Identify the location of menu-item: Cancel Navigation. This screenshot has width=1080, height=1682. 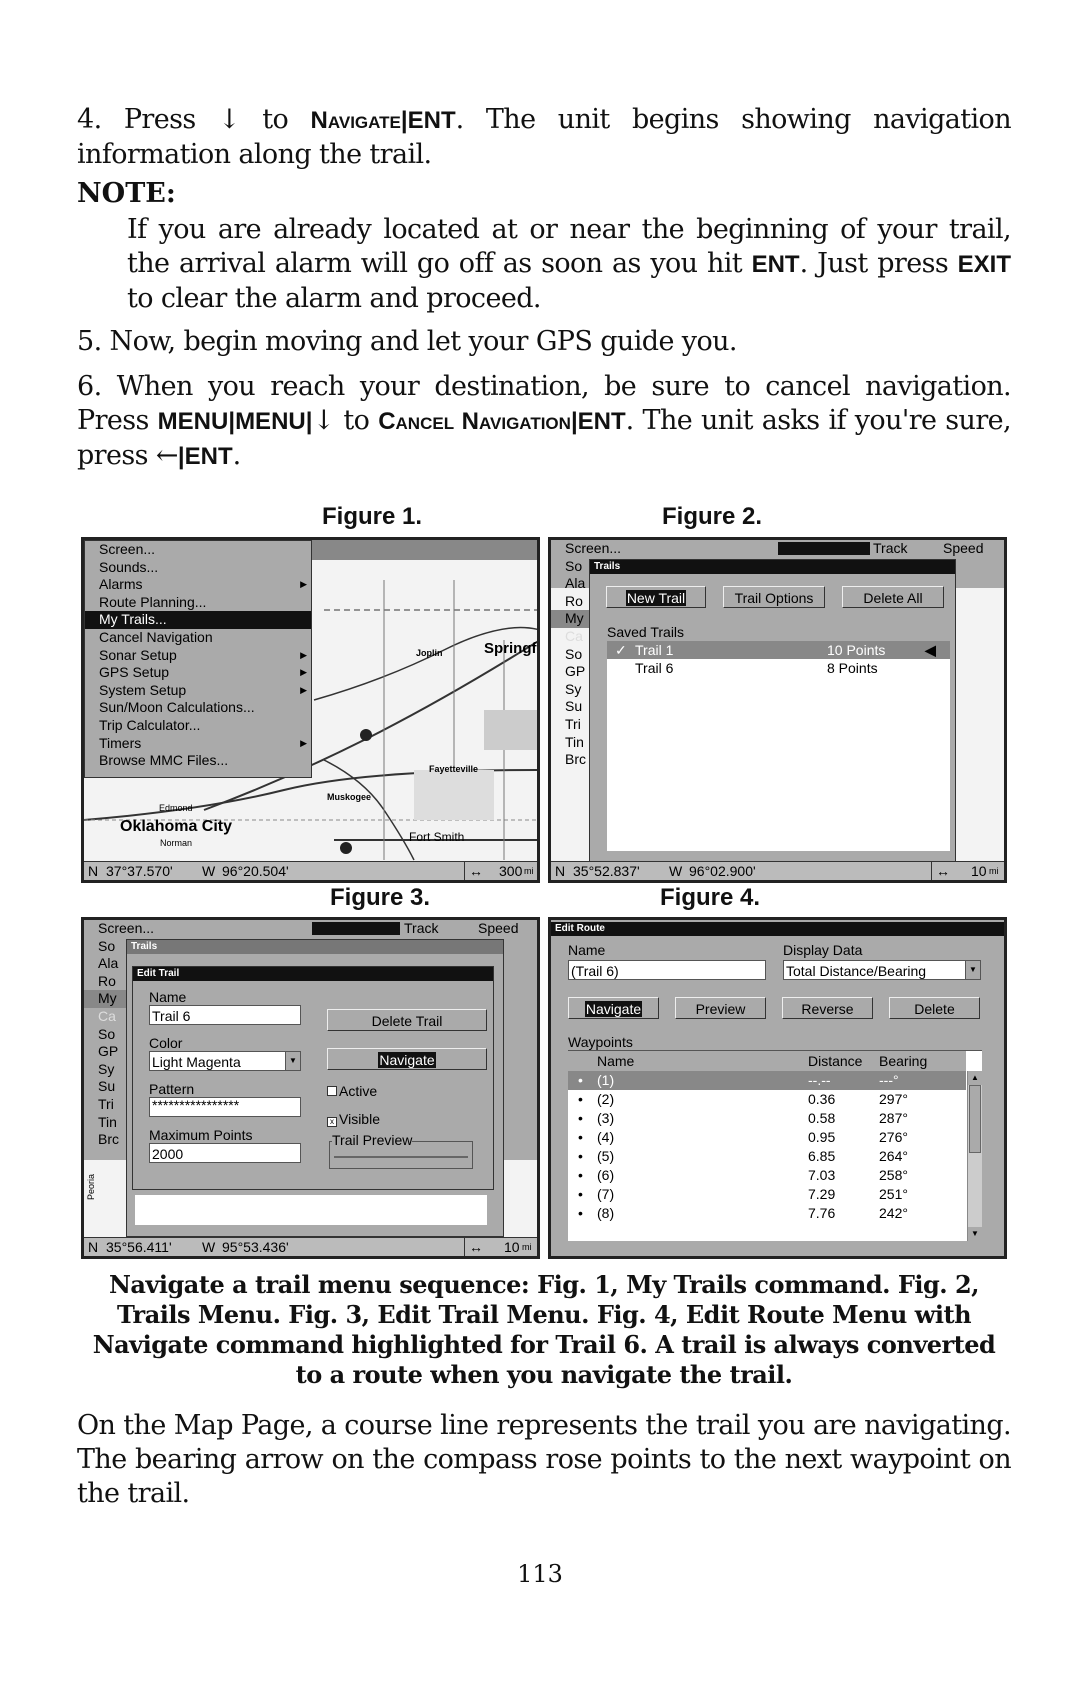
(198, 638).